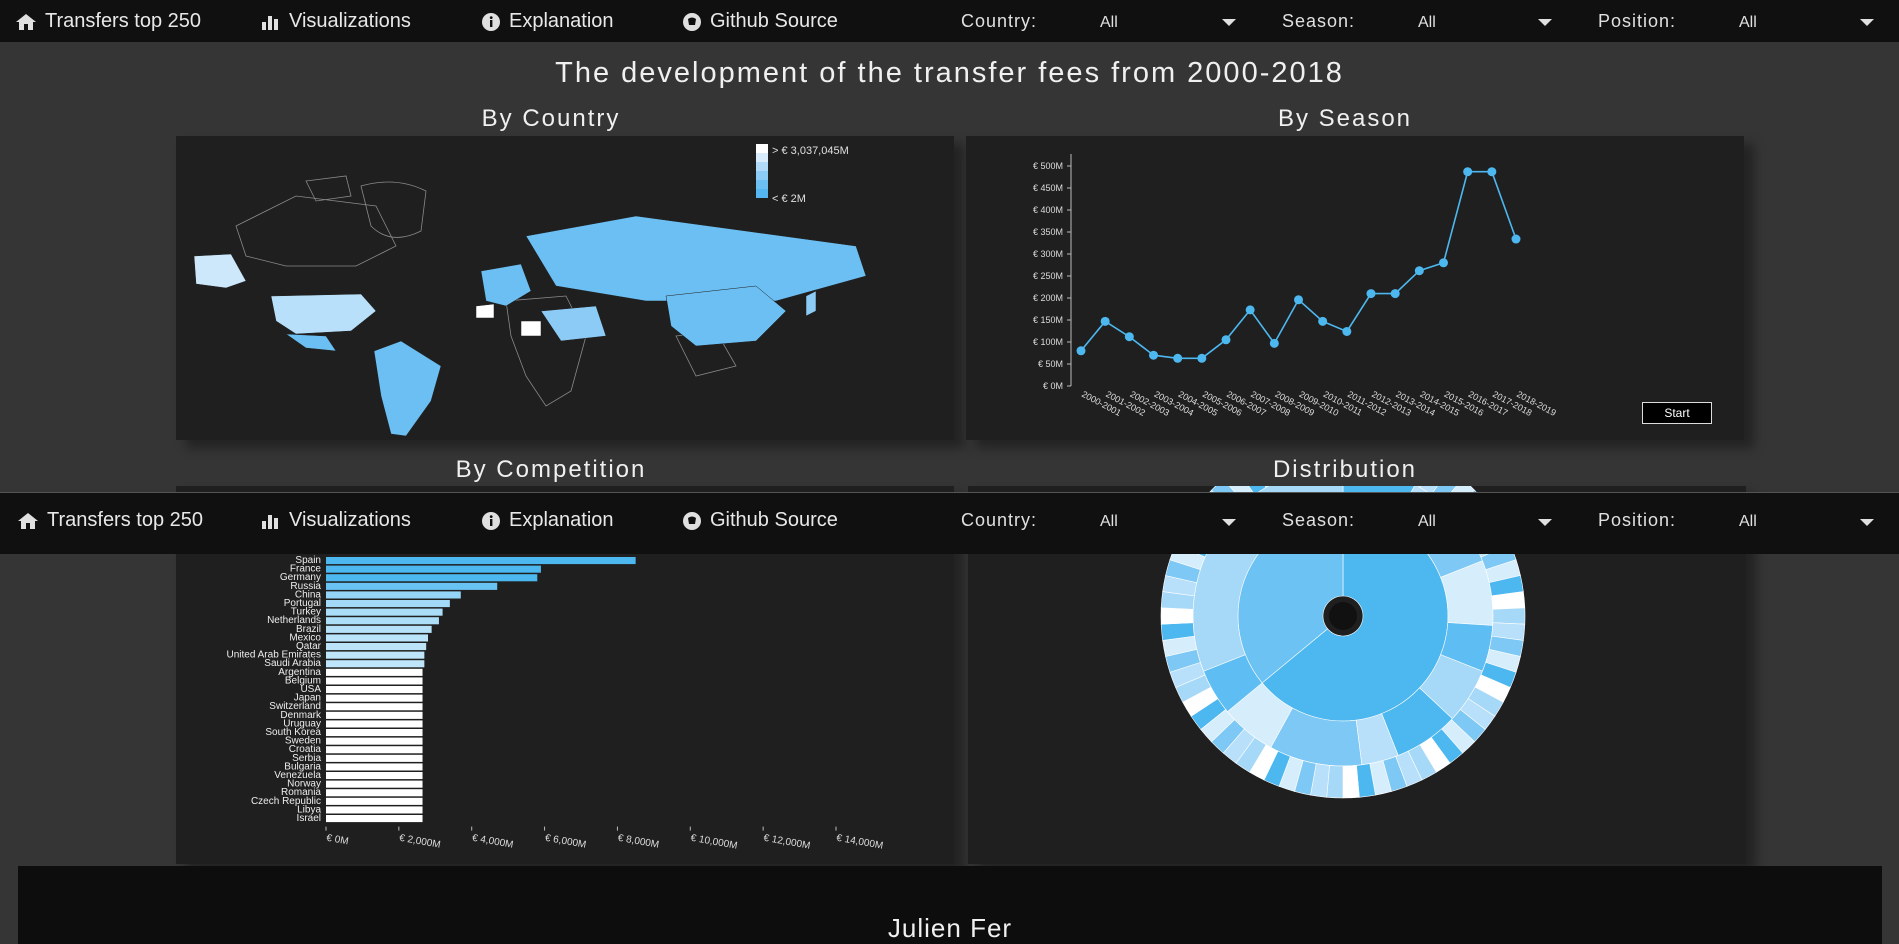 This screenshot has height=944, width=1899. What do you see at coordinates (573, 323) in the screenshot?
I see `middle-east-shape` at bounding box center [573, 323].